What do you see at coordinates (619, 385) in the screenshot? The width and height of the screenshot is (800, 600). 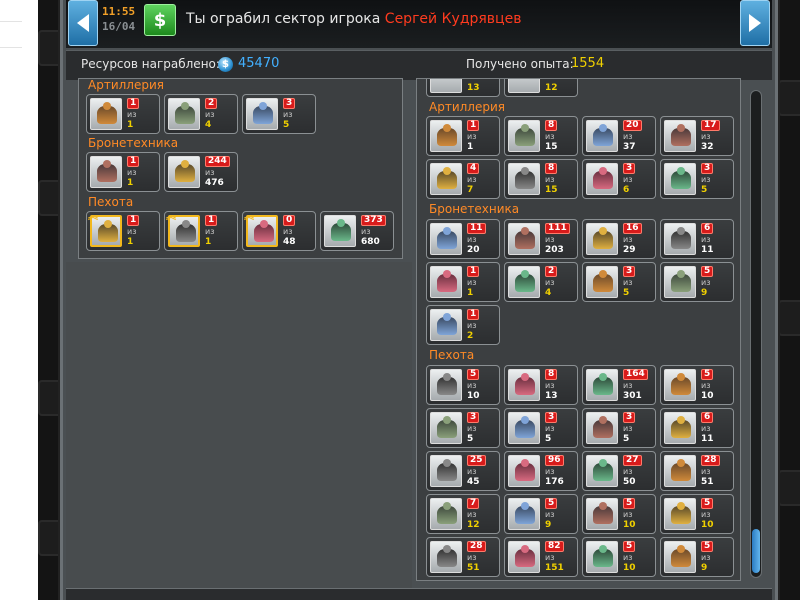 I see `unit-loss-card: 164 из 301` at bounding box center [619, 385].